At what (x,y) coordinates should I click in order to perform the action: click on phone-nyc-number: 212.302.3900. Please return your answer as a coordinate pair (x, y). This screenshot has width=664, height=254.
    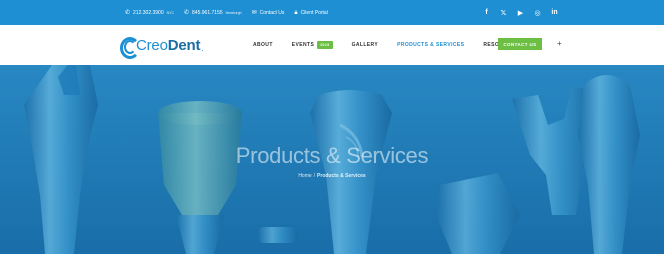
    Looking at the image, I should click on (148, 12).